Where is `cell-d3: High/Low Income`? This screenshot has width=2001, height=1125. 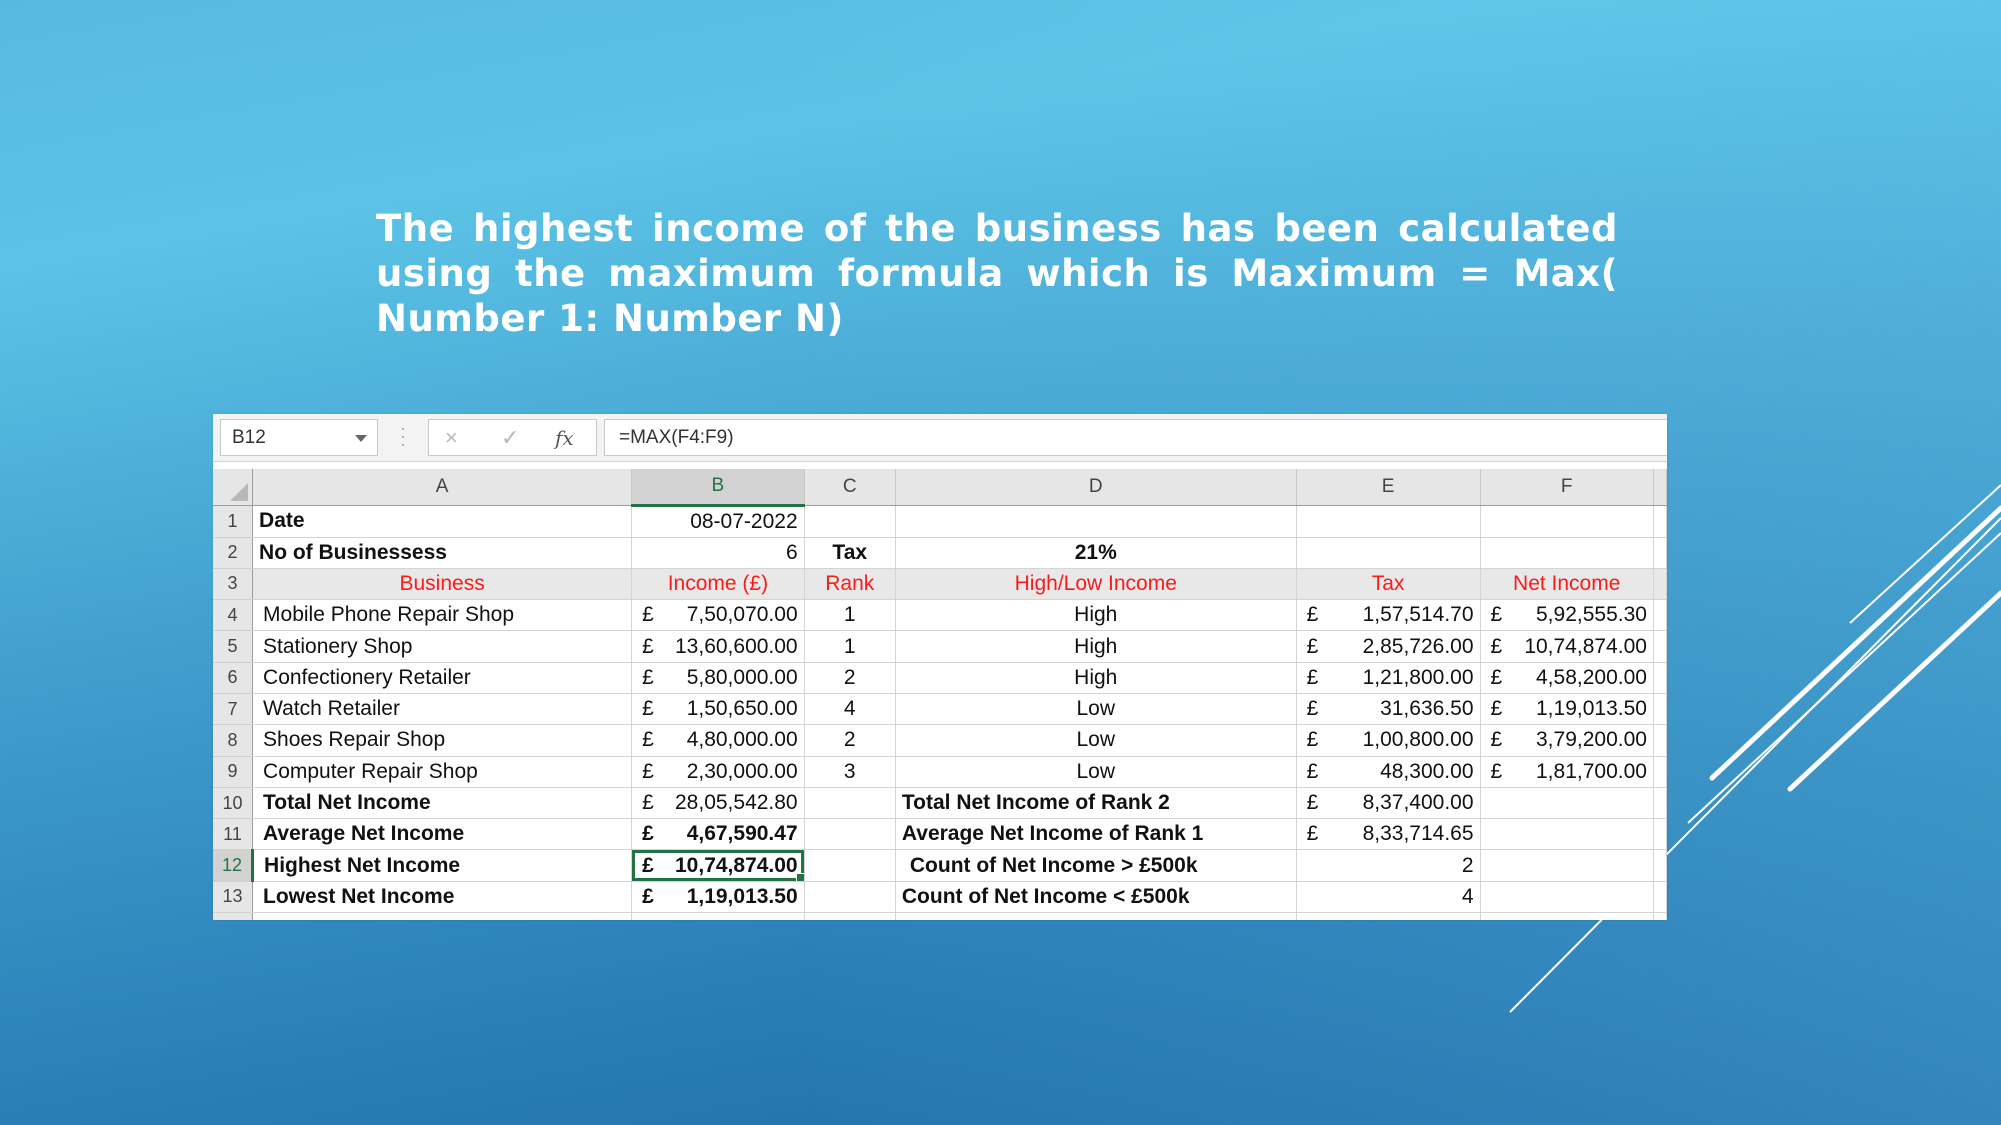
cell-d3: High/Low Income is located at coordinates (1096, 584).